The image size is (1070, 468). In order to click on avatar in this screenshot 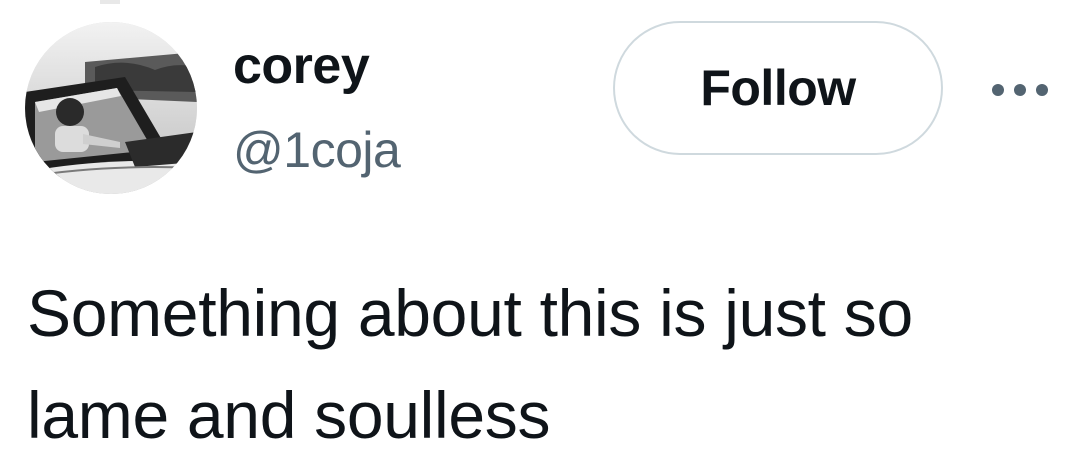, I will do `click(111, 108)`.